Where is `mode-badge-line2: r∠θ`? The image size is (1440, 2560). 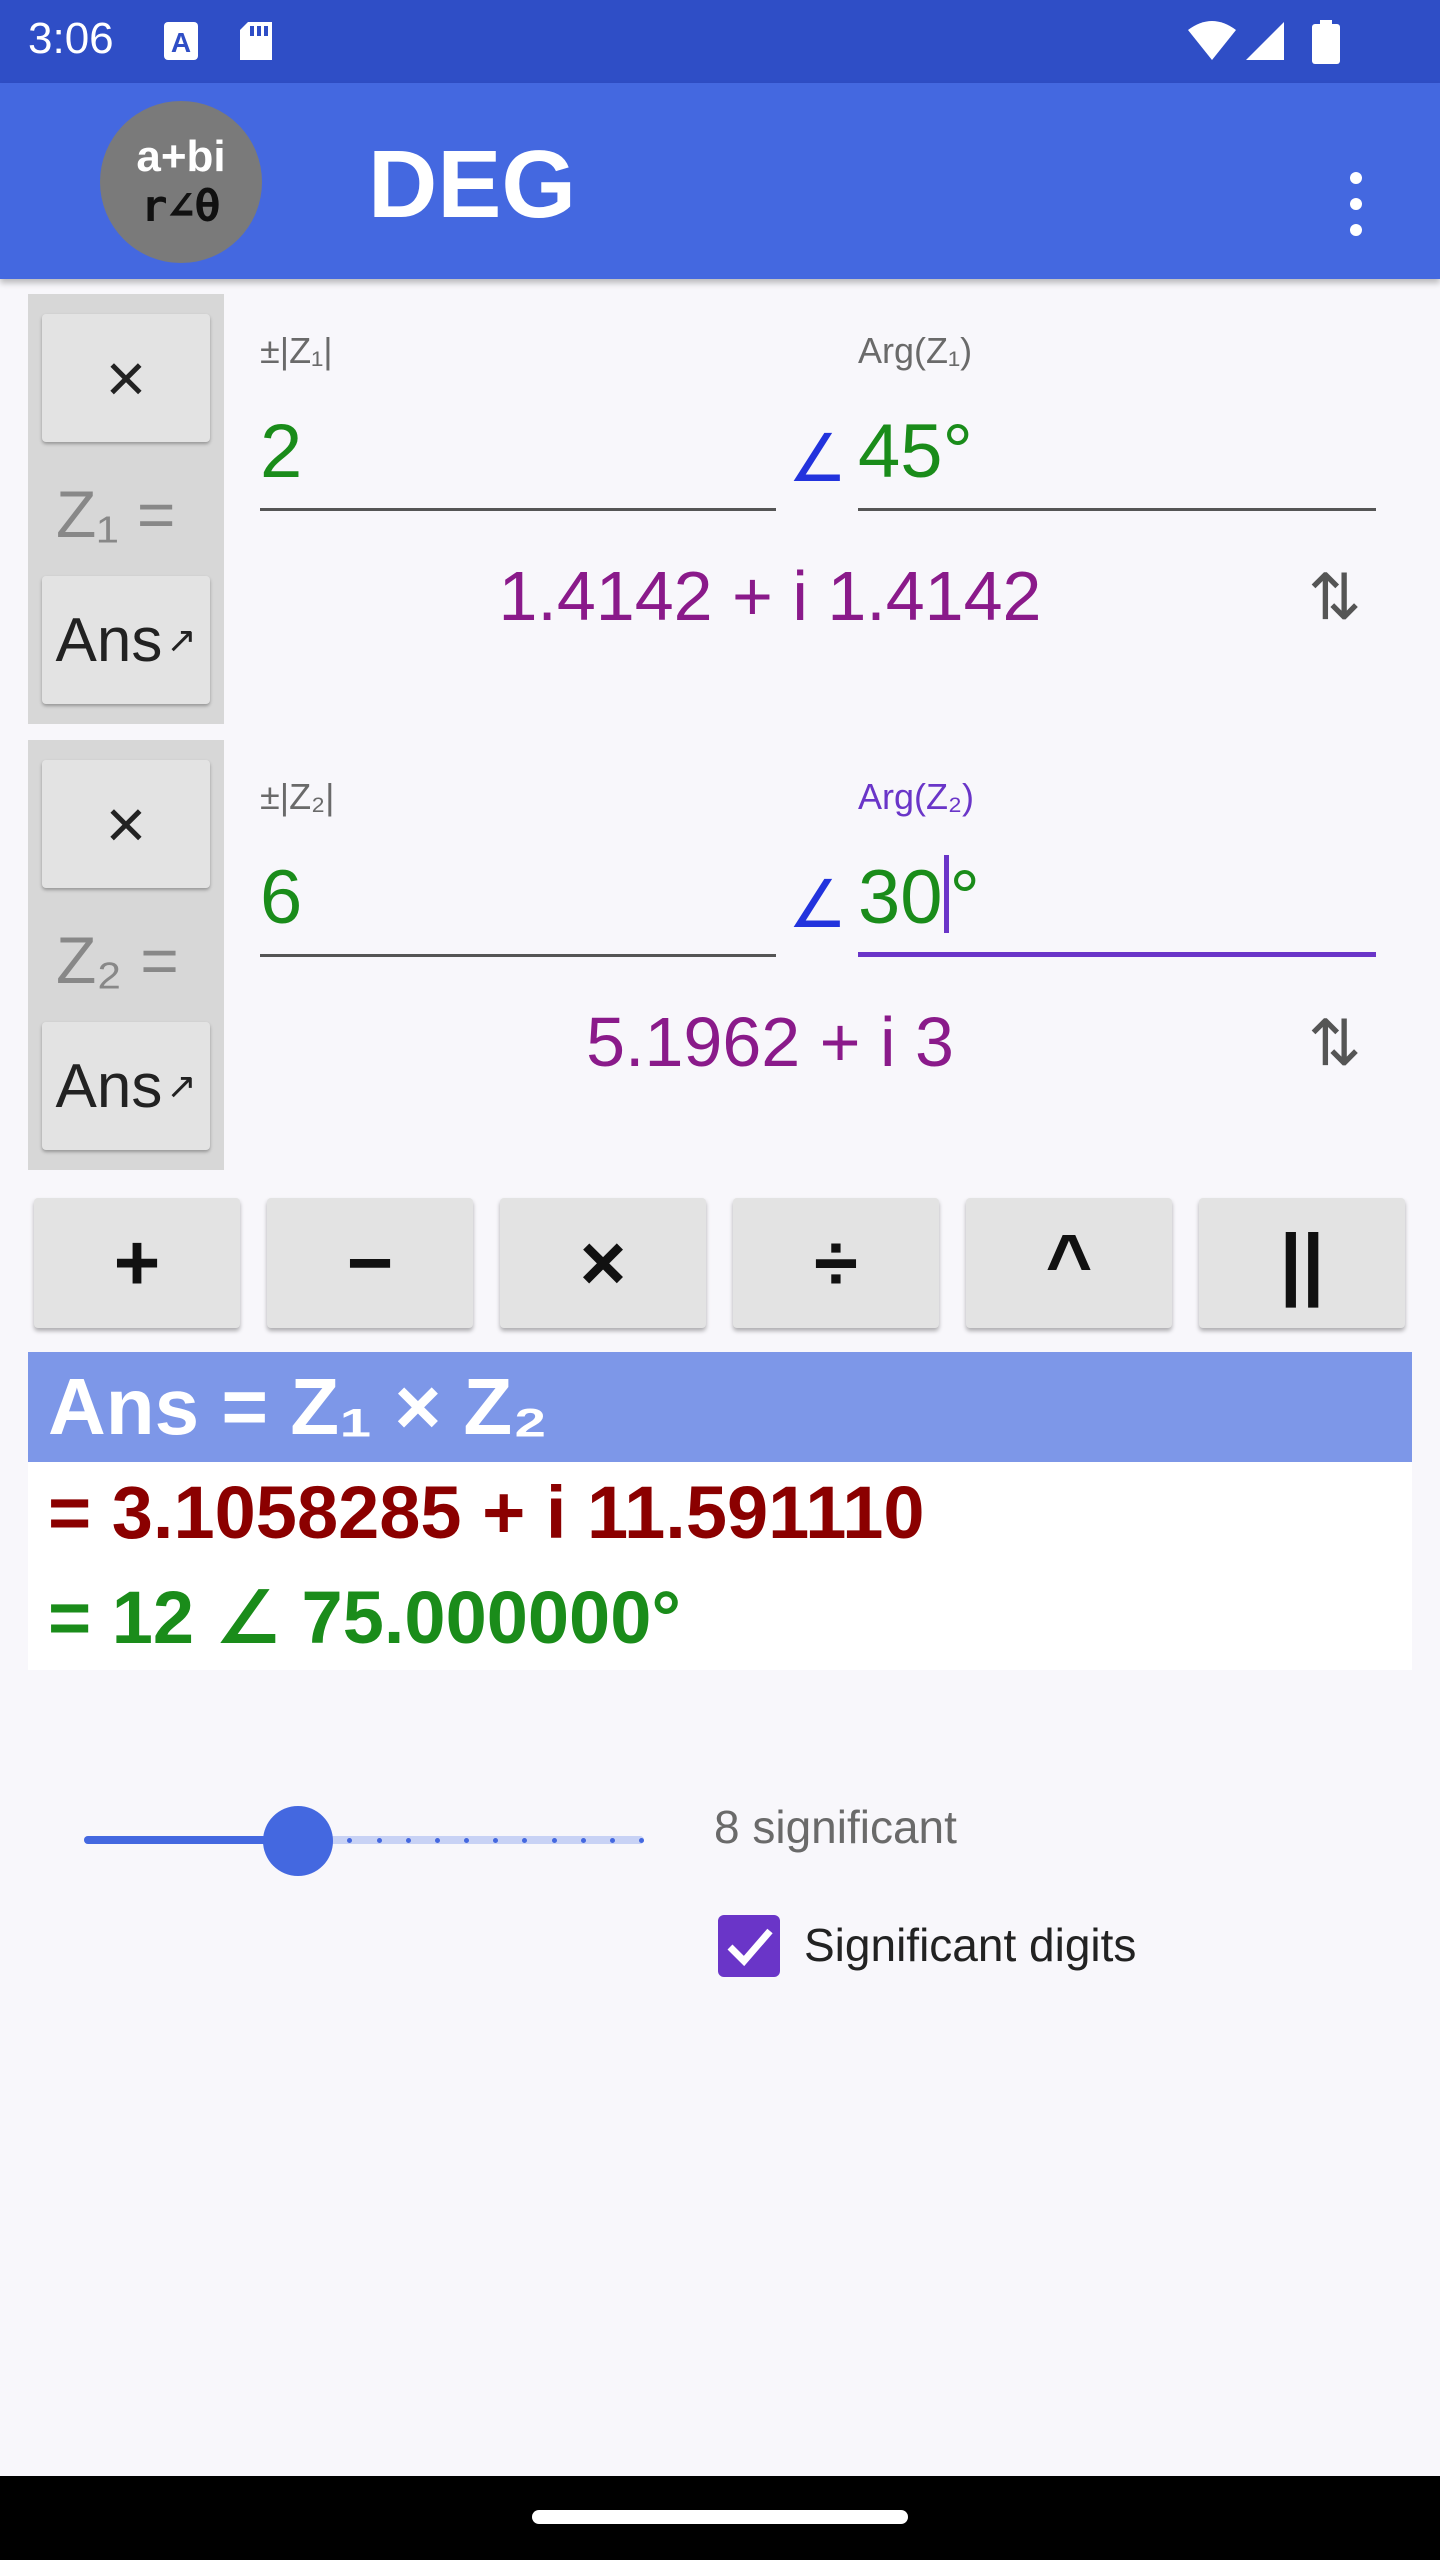
mode-badge-line2: r∠θ is located at coordinates (181, 206).